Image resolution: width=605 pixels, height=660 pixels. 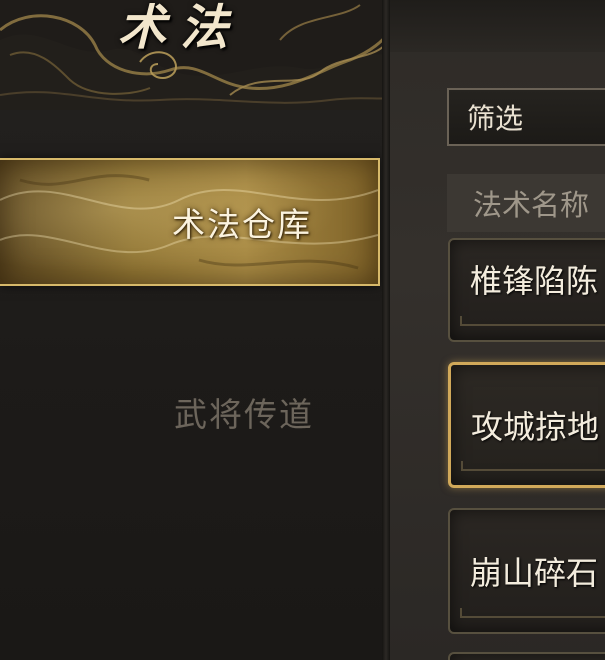 What do you see at coordinates (526, 656) in the screenshot?
I see `spell-card` at bounding box center [526, 656].